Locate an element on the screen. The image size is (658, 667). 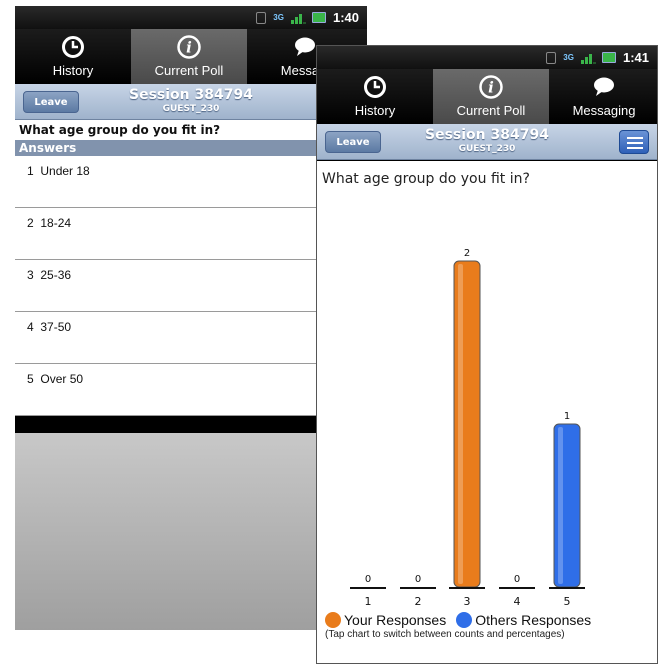
answer-option-2: 2 18-24 is located at coordinates (191, 234).